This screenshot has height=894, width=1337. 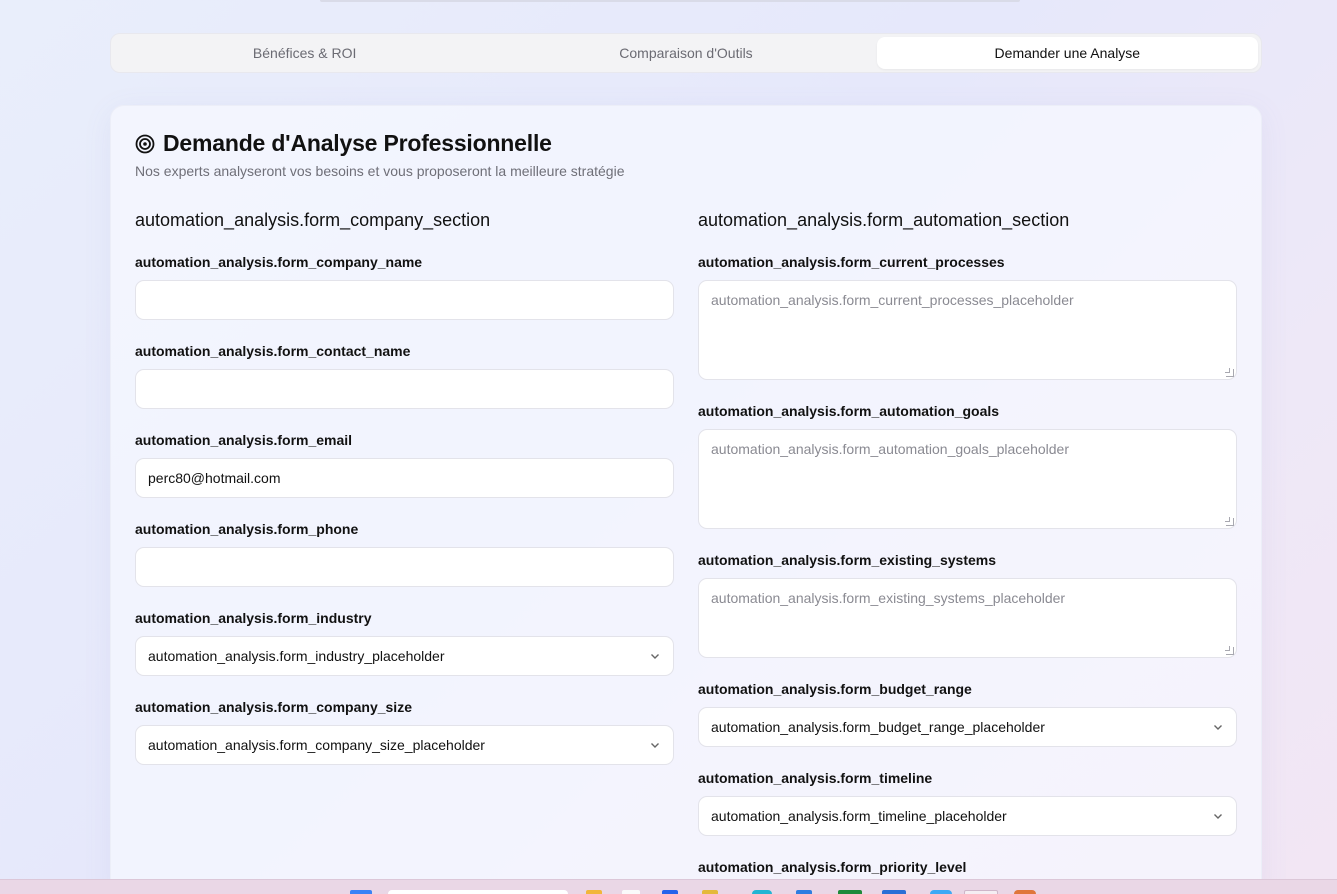 What do you see at coordinates (1067, 53) in the screenshot?
I see `tab-request-analysis: Demander une Analyse` at bounding box center [1067, 53].